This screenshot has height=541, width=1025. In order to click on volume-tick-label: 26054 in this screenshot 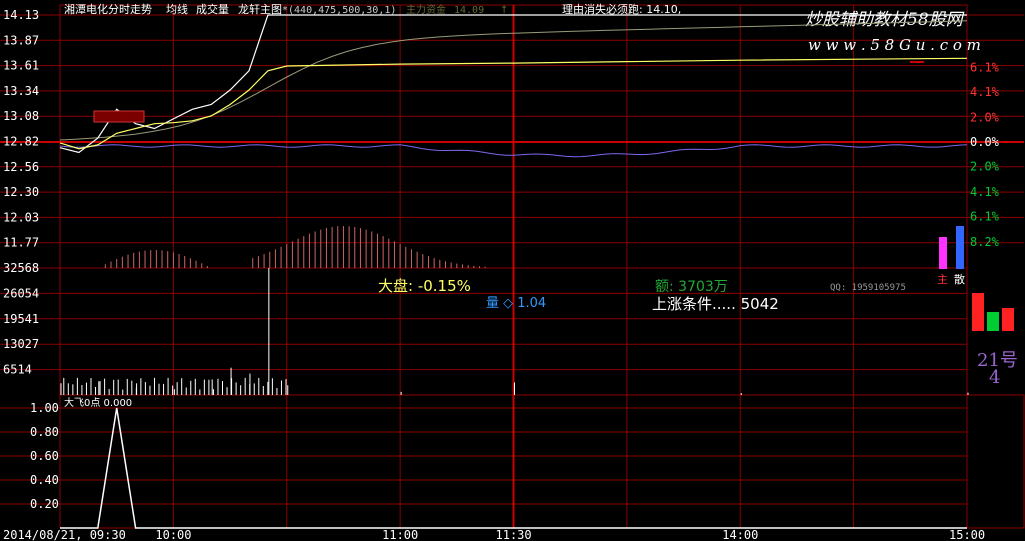, I will do `click(21, 293)`.